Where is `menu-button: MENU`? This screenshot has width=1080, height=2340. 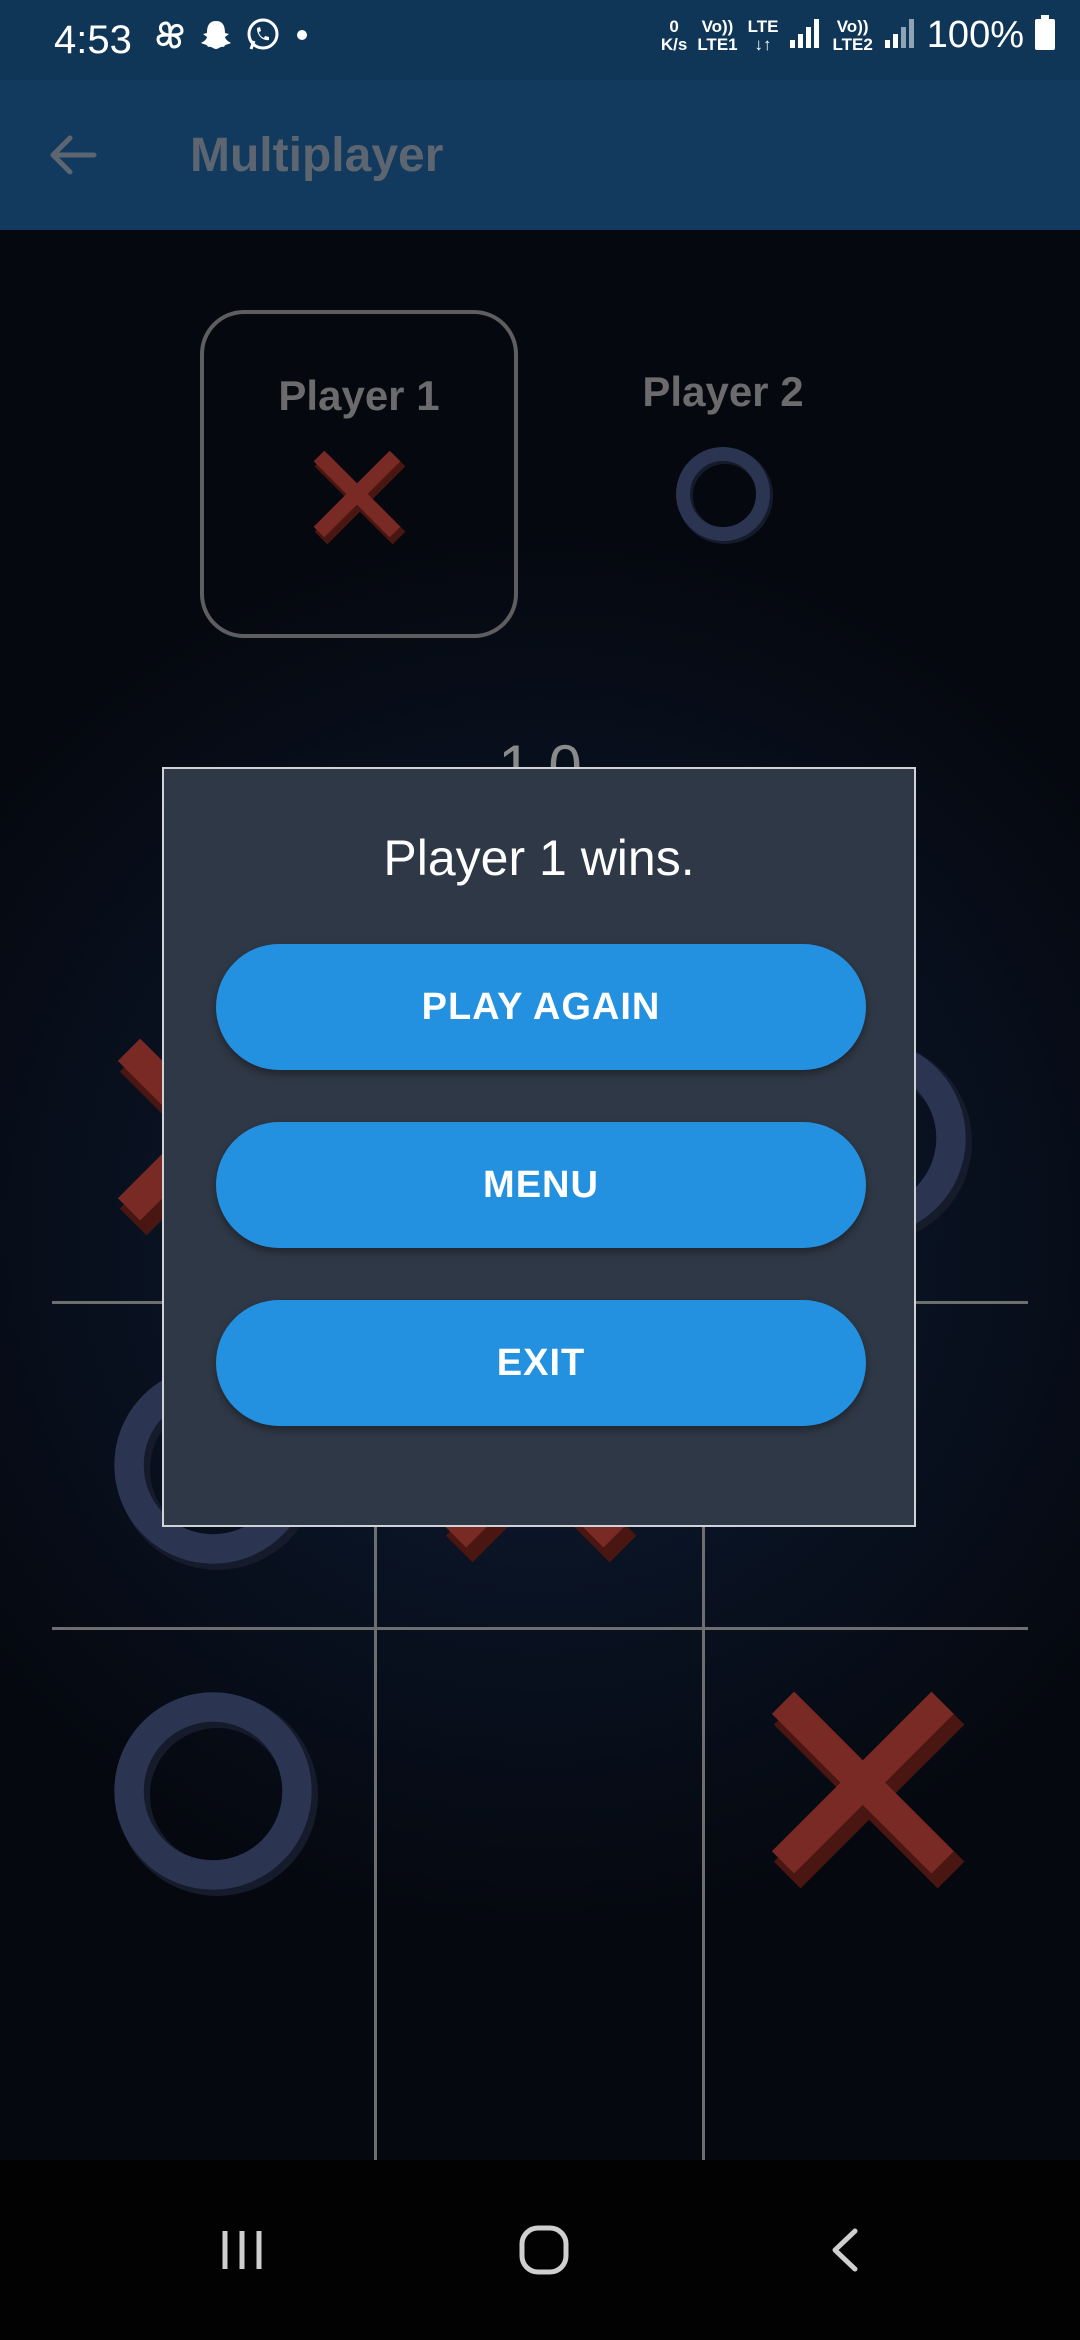 menu-button: MENU is located at coordinates (541, 1185).